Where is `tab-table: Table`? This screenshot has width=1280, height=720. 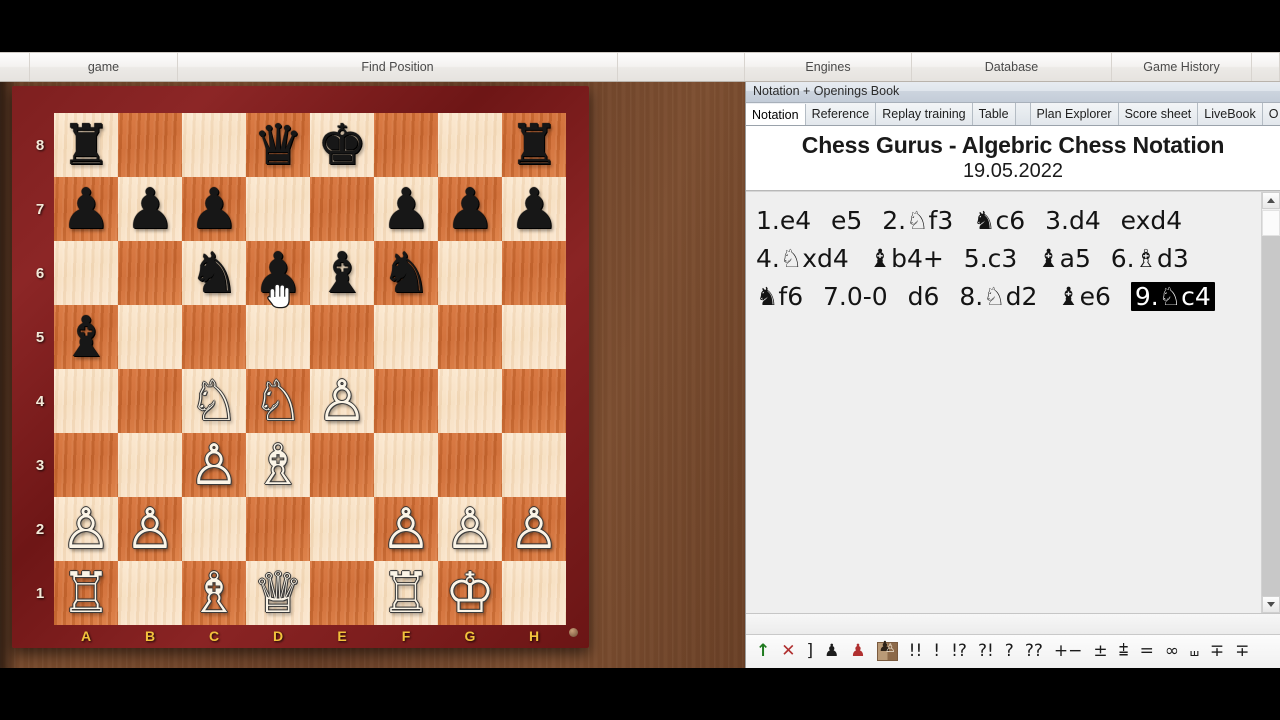 tab-table: Table is located at coordinates (994, 114).